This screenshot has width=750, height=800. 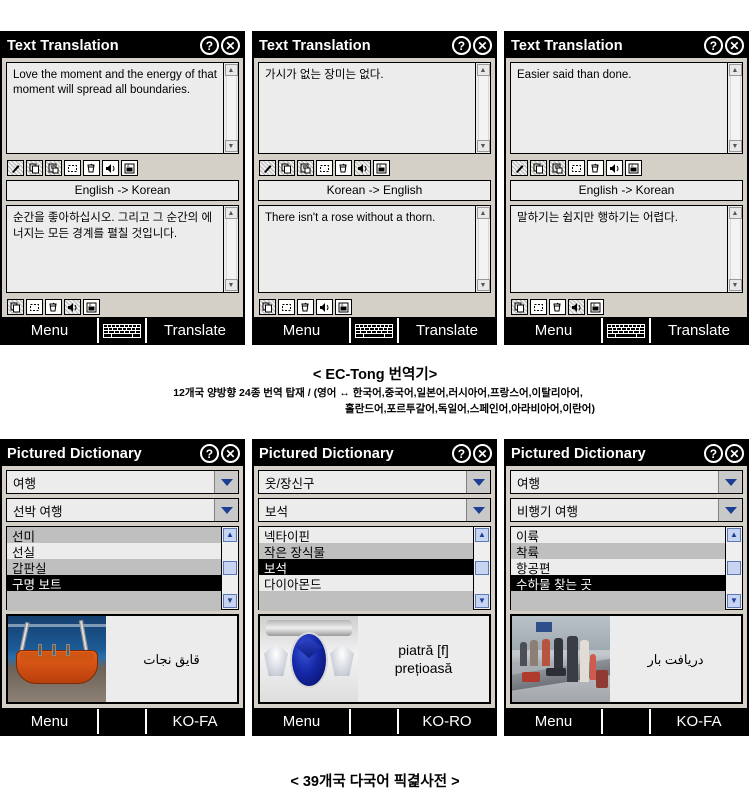 What do you see at coordinates (626, 249) in the screenshot?
I see `result-textarea: 말하기는 쉽지만 행하기는 어렵다. ▲ ▼` at bounding box center [626, 249].